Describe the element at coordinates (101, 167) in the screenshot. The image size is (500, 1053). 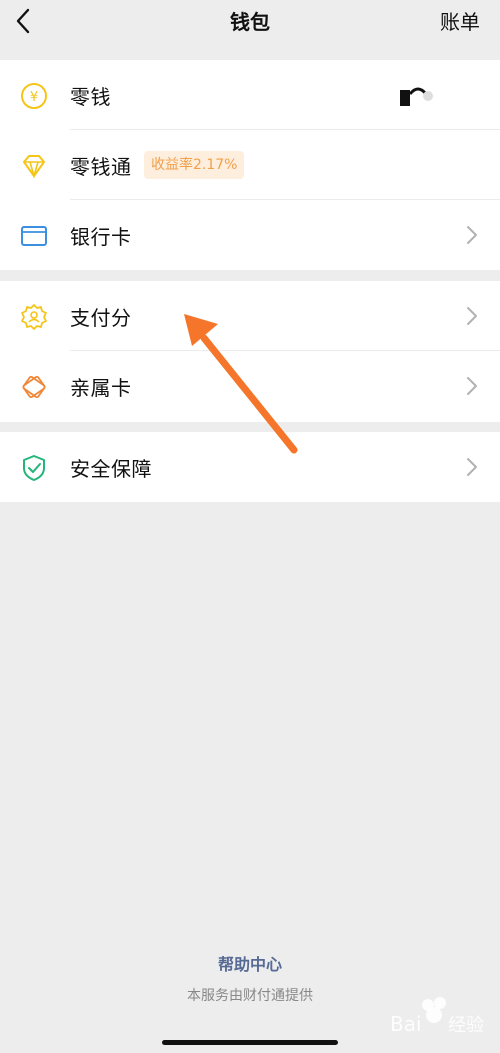
I see `change-plus-label: 零钱通` at that location.